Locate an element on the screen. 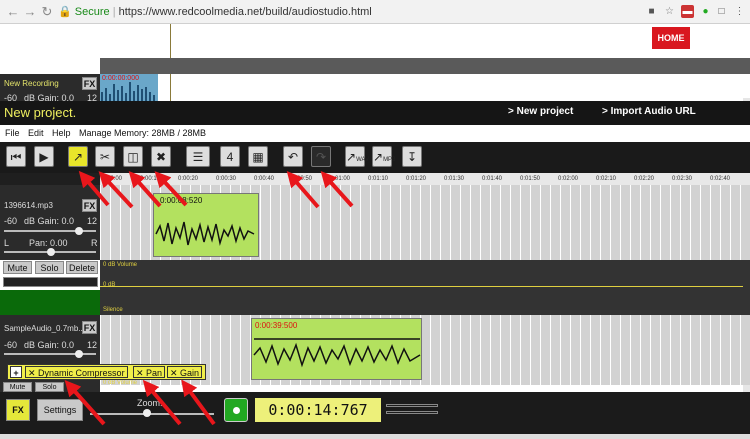  track1-pan-l: L is located at coordinates (7, 243).